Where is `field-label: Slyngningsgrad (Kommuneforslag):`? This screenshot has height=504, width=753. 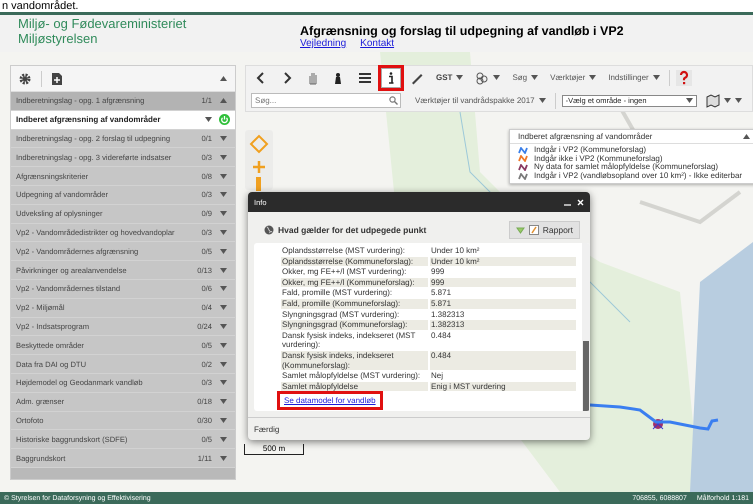 field-label: Slyngningsgrad (Kommuneforslag): is located at coordinates (354, 325).